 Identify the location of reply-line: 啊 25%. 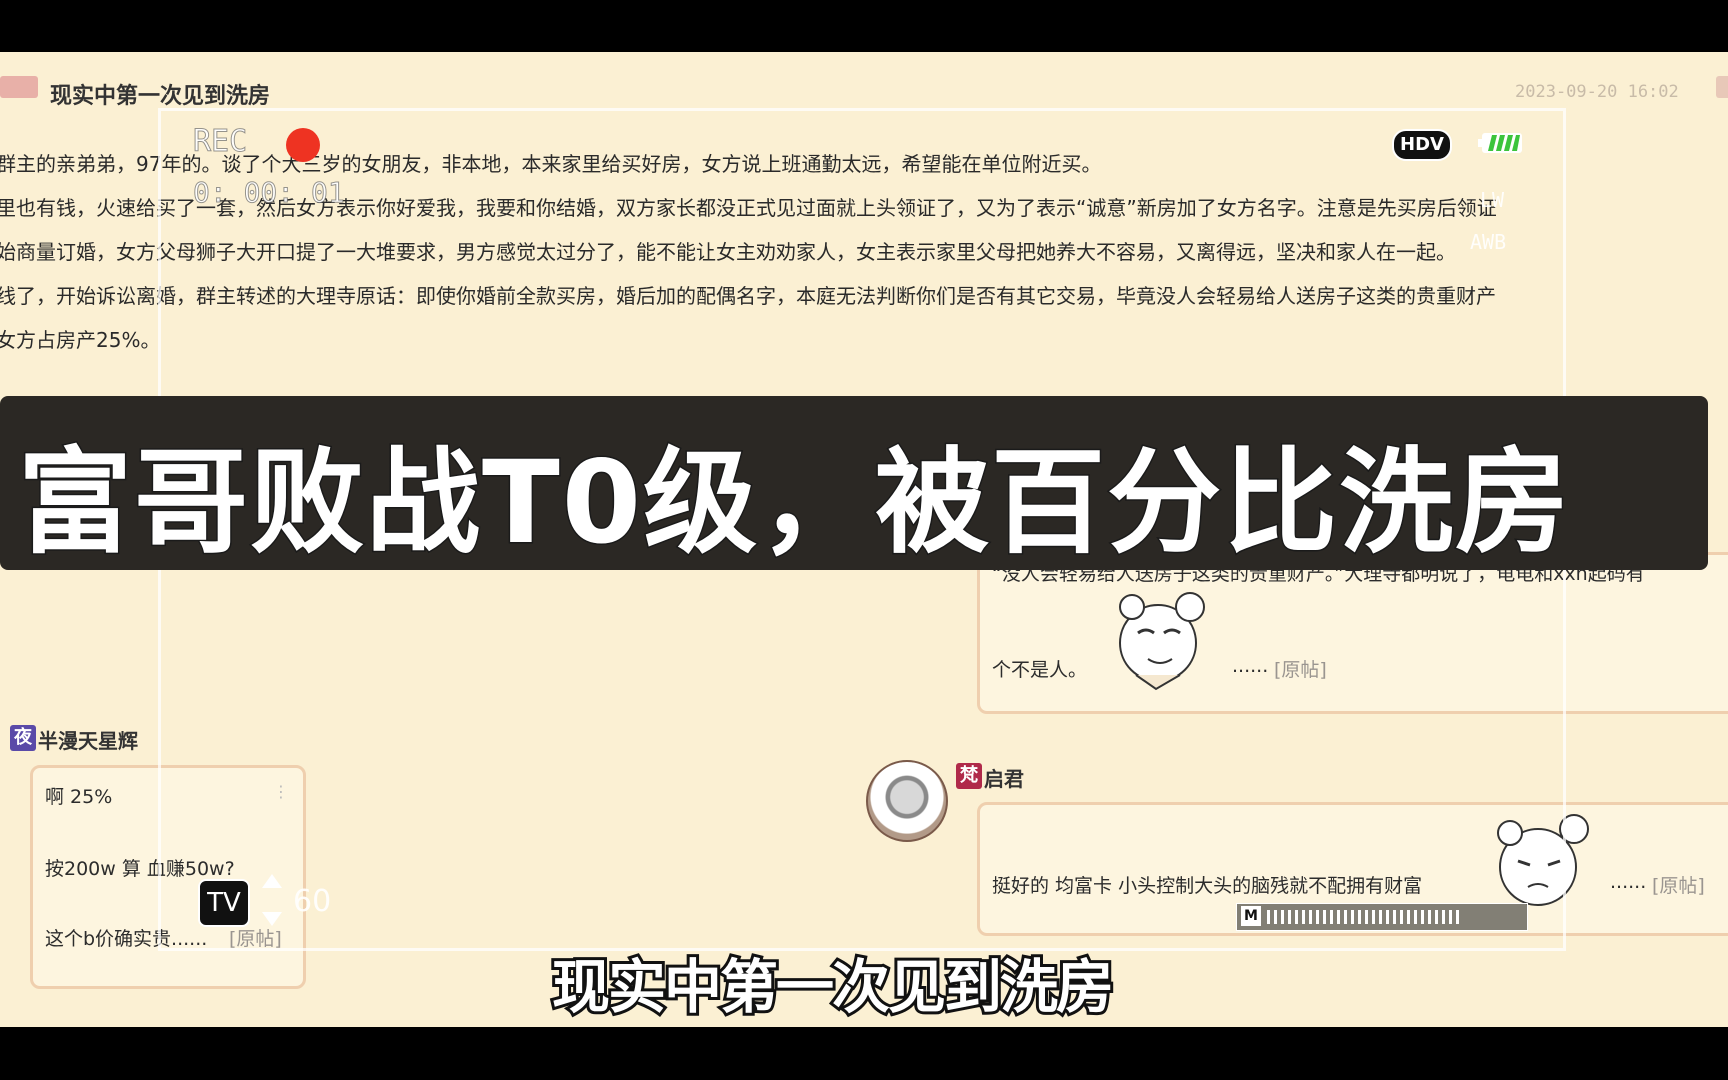
(79, 797).